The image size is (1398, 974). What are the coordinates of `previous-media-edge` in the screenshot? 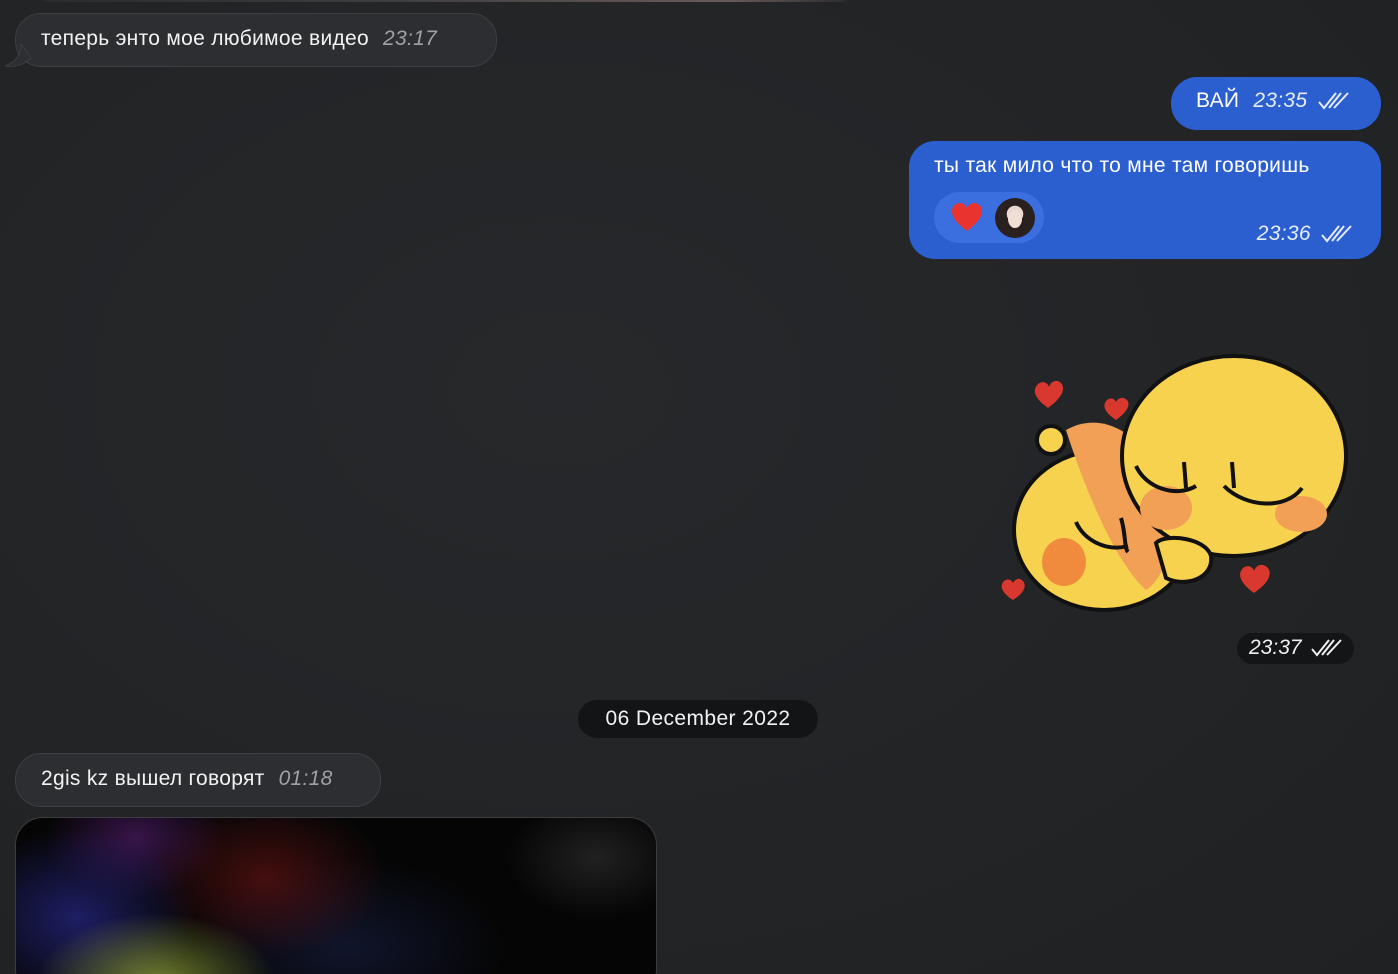 It's located at (445, 1).